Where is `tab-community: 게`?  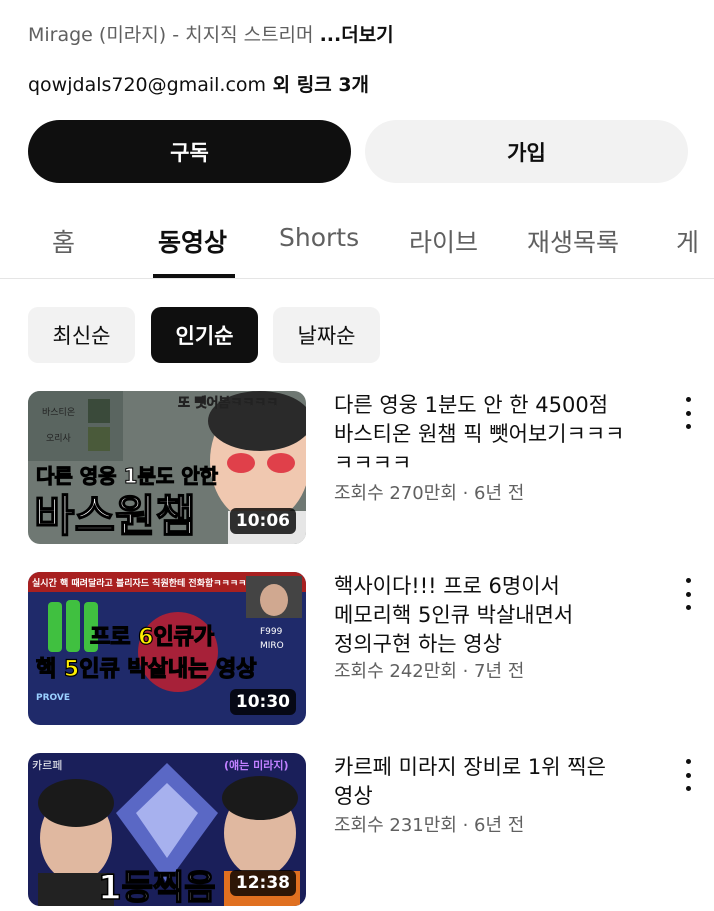 tab-community: 게 is located at coordinates (695, 241).